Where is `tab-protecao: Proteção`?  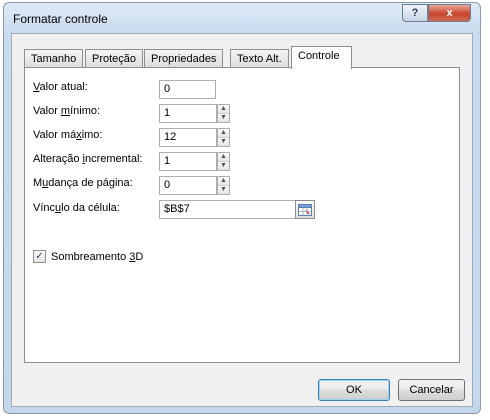
tab-protecao: Proteção is located at coordinates (114, 58).